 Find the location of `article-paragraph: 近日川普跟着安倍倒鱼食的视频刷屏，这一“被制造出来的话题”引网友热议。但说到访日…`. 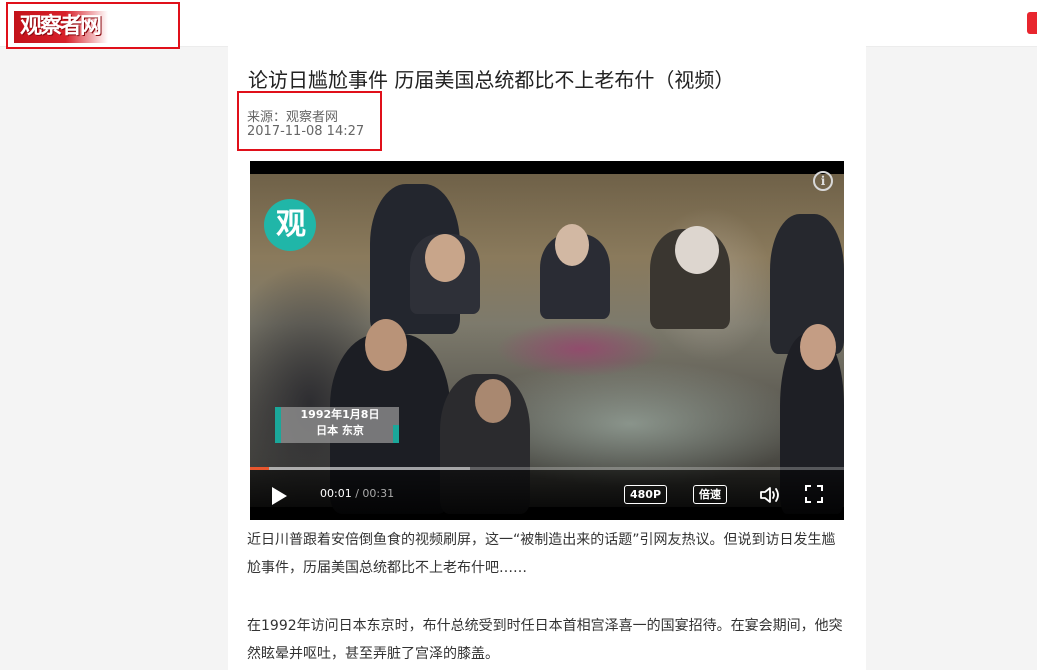

article-paragraph: 近日川普跟着安倍倒鱼食的视频刷屏，这一“被制造出来的话题”引网友热议。但说到访日… is located at coordinates (541, 554).